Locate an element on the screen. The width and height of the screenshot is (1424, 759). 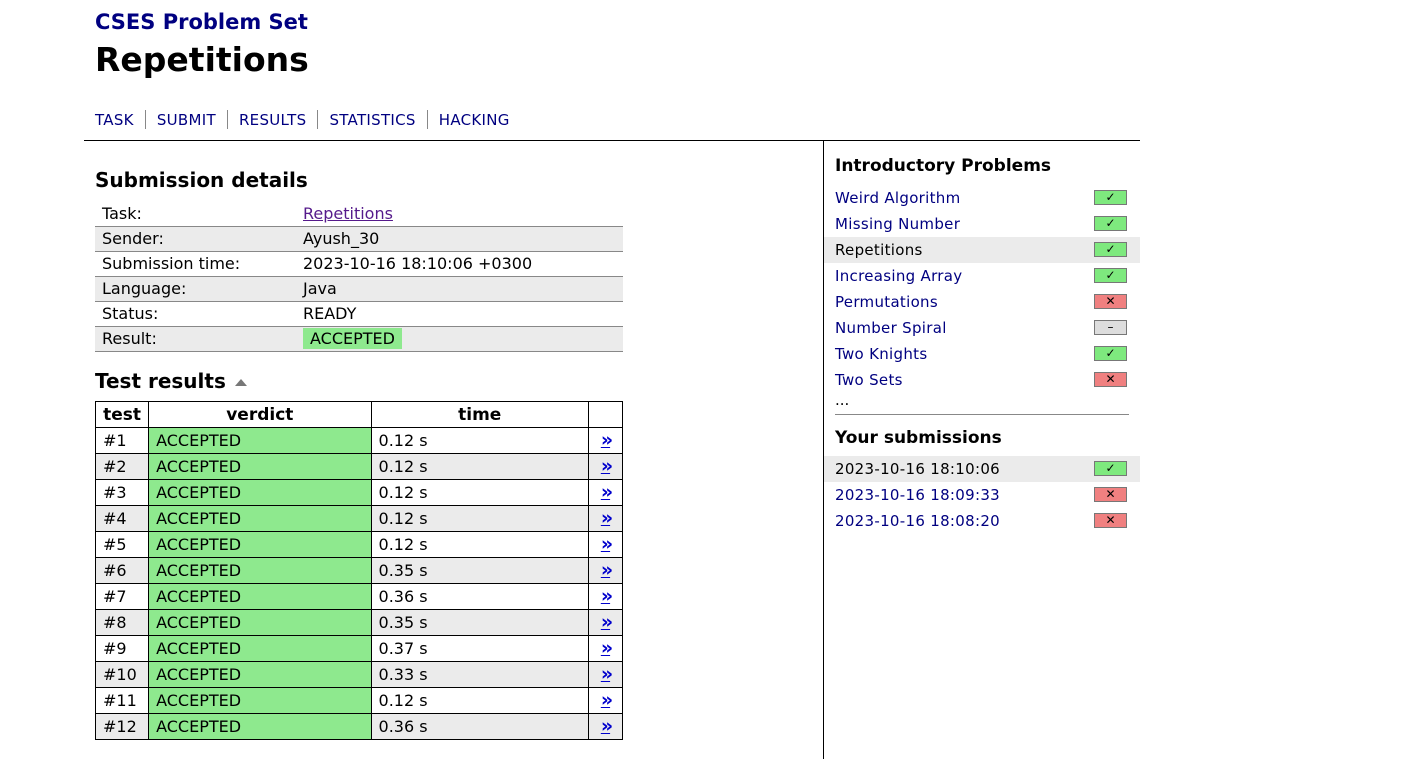
test-id: #2 is located at coordinates (122, 466).